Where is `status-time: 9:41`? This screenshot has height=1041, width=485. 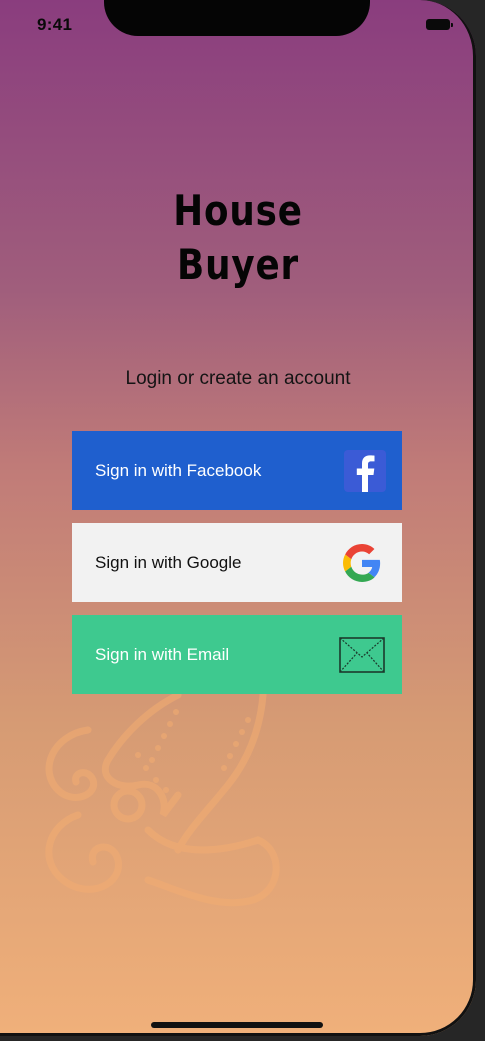
status-time: 9:41 is located at coordinates (55, 24).